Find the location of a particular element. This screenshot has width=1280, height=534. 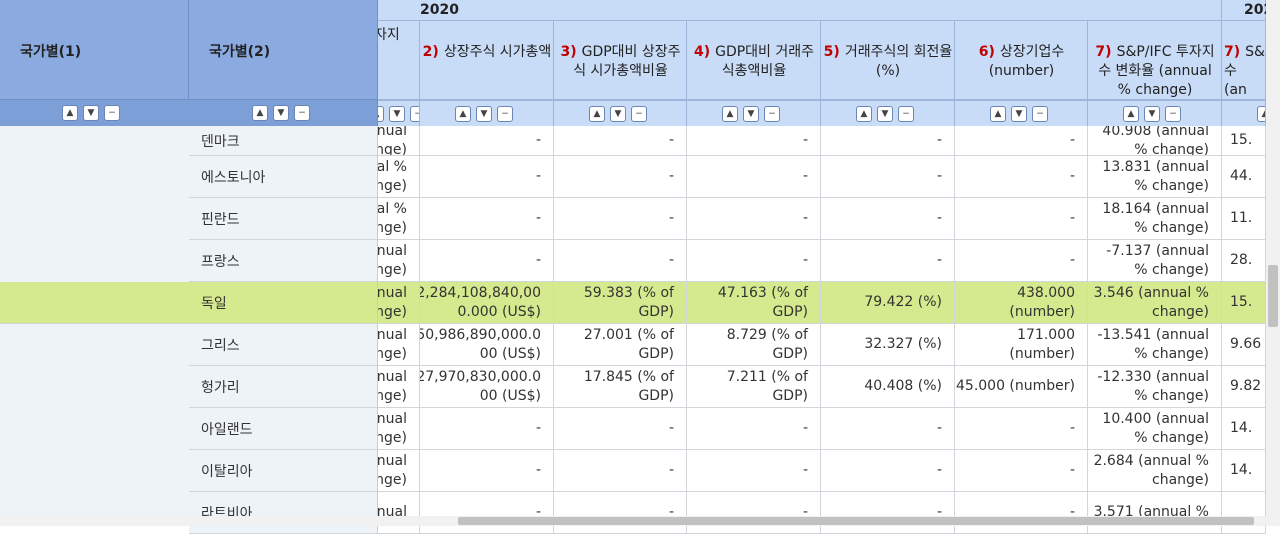

table-cell: 2.684 (annual % change) is located at coordinates (1155, 471).